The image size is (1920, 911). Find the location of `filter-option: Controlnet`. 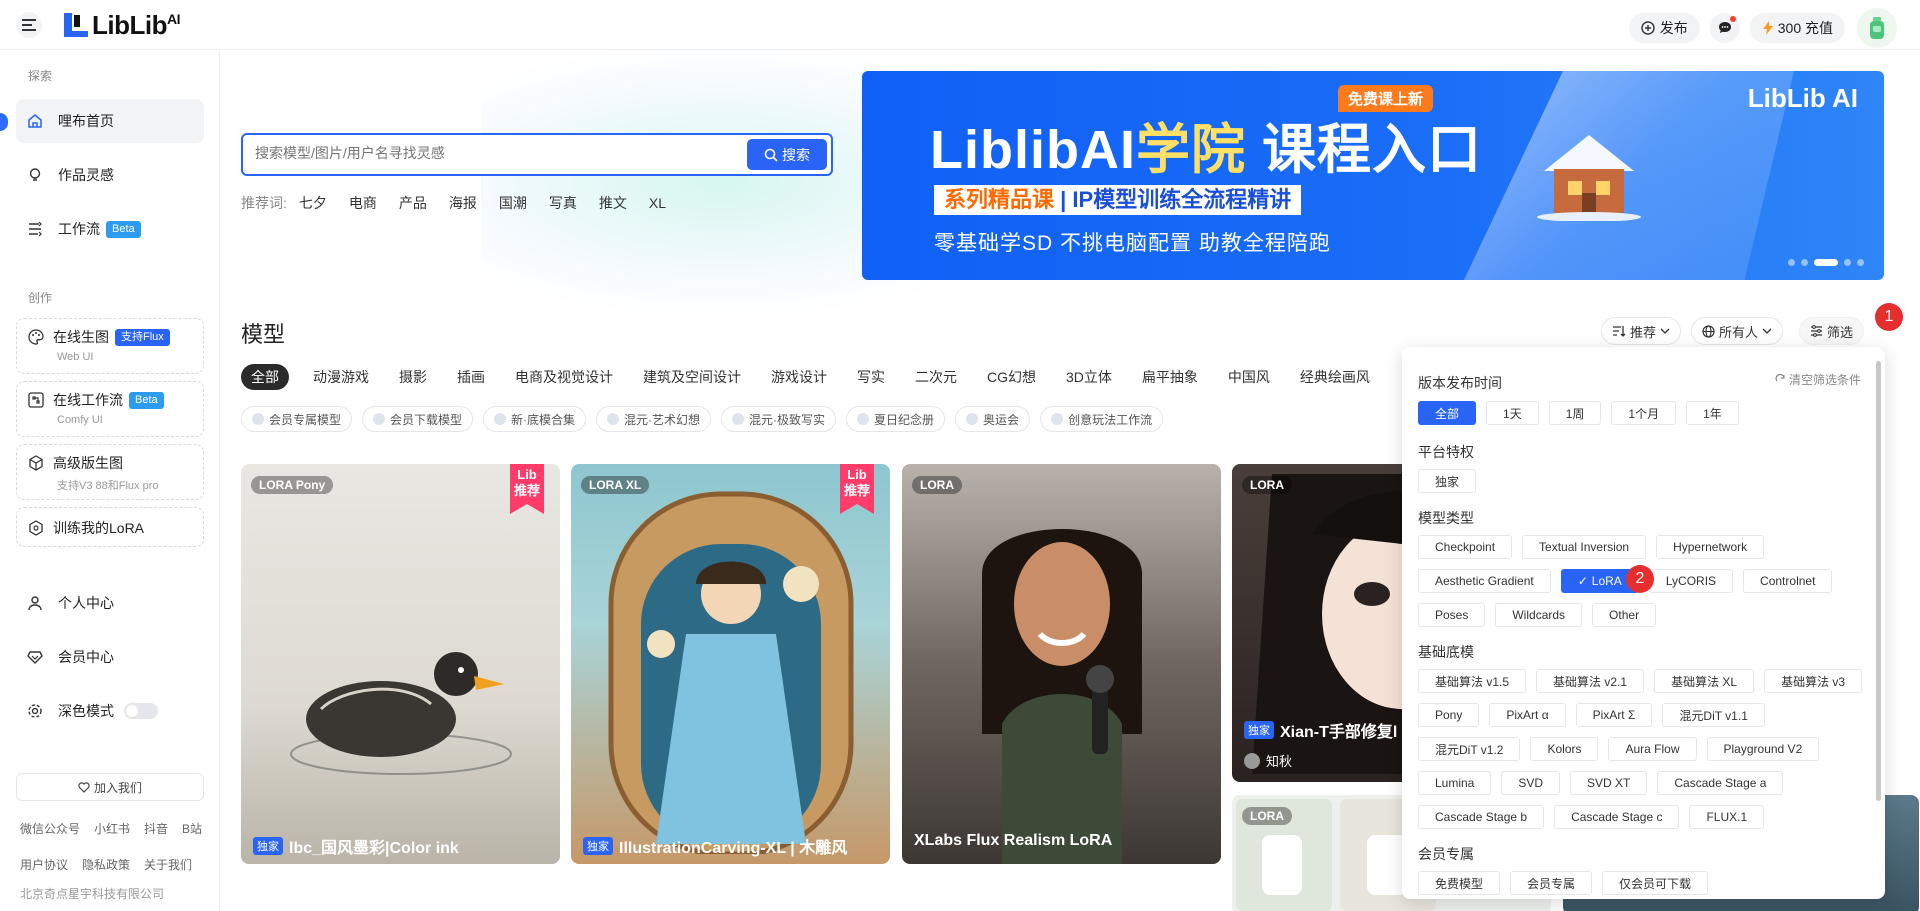

filter-option: Controlnet is located at coordinates (1788, 581).